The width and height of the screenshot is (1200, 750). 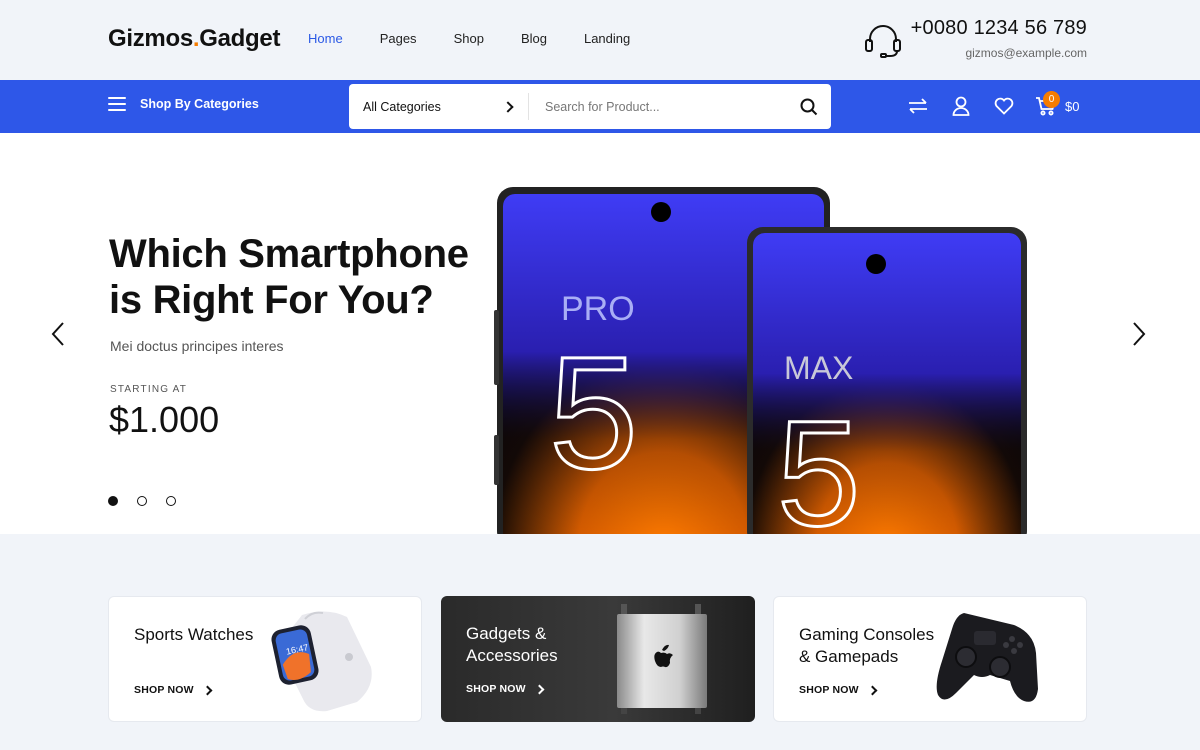 I want to click on search-box: All Categories, so click(x=590, y=106).